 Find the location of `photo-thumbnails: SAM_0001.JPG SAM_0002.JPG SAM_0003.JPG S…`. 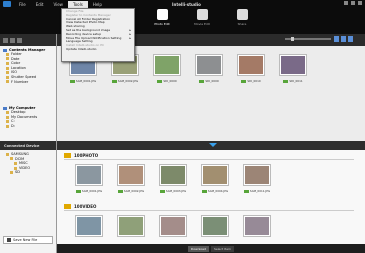

photo-thumbnails: SAM_0001.JPG SAM_0002.JPG SAM_0003.JPG S… is located at coordinates (173, 178).